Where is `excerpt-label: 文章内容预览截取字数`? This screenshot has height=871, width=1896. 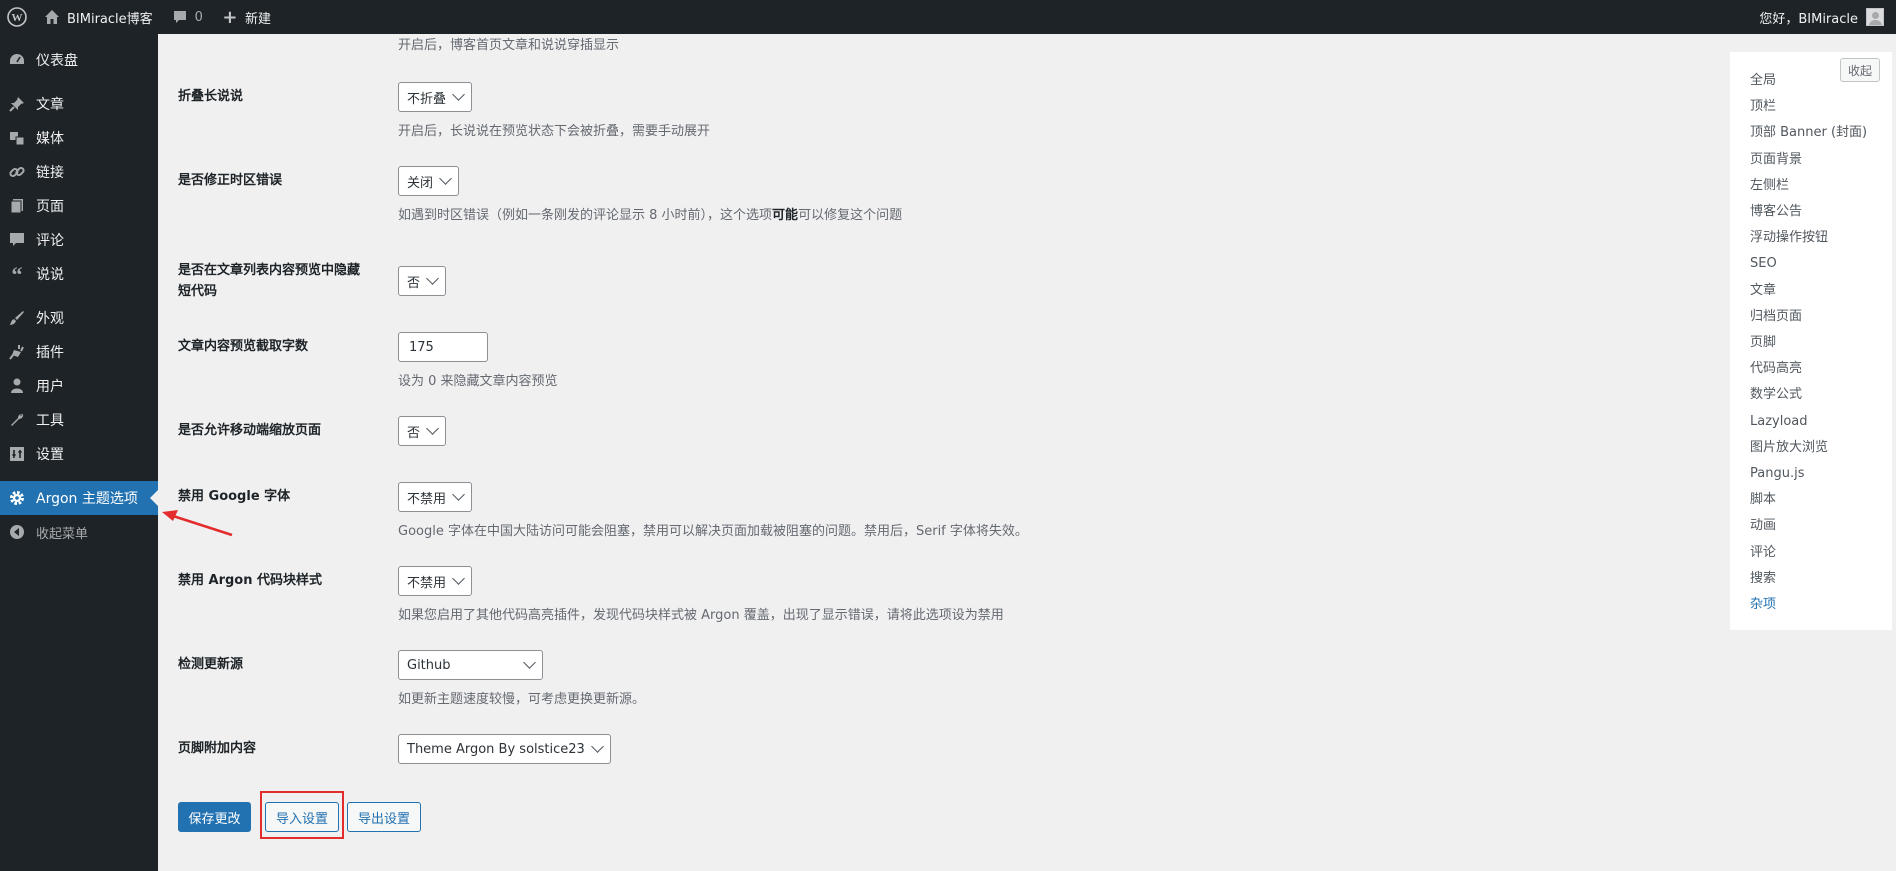 excerpt-label: 文章内容预览截取字数 is located at coordinates (243, 346).